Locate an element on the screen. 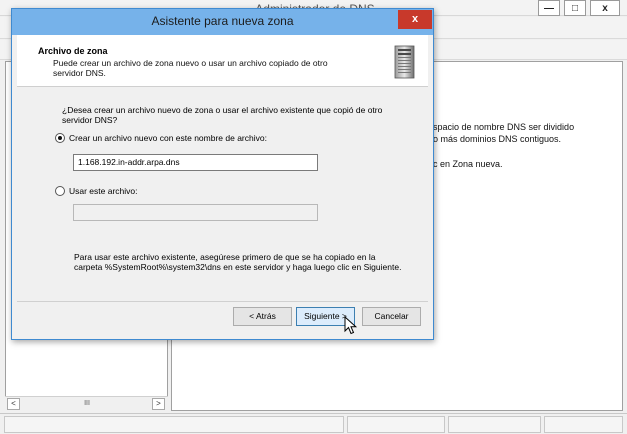 This screenshot has height=434, width=627. close-button: x is located at coordinates (605, 8).